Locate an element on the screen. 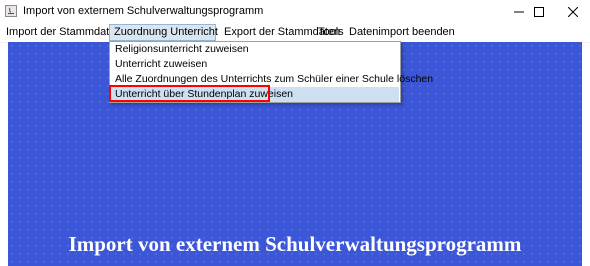 The image size is (590, 266). menu-datenimport-beenden: Datenimport beenden is located at coordinates (402, 32).